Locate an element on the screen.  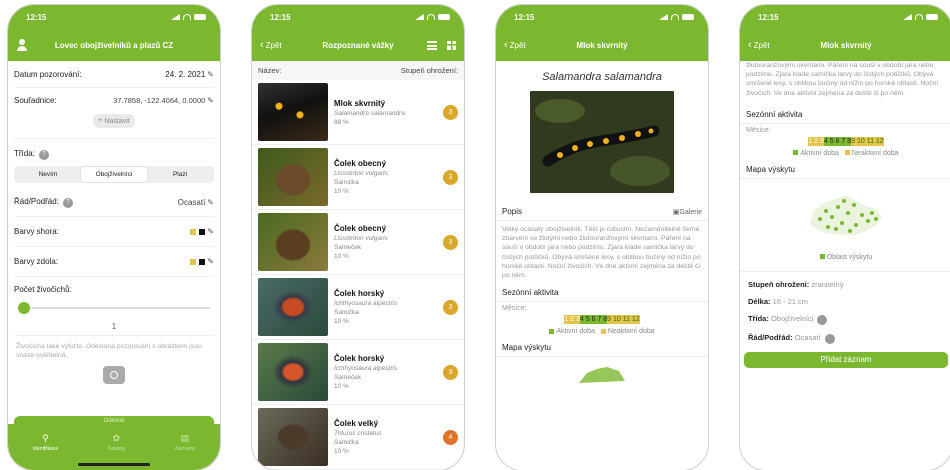
date-value: 24. 2. 2021 is located at coordinates (185, 74).